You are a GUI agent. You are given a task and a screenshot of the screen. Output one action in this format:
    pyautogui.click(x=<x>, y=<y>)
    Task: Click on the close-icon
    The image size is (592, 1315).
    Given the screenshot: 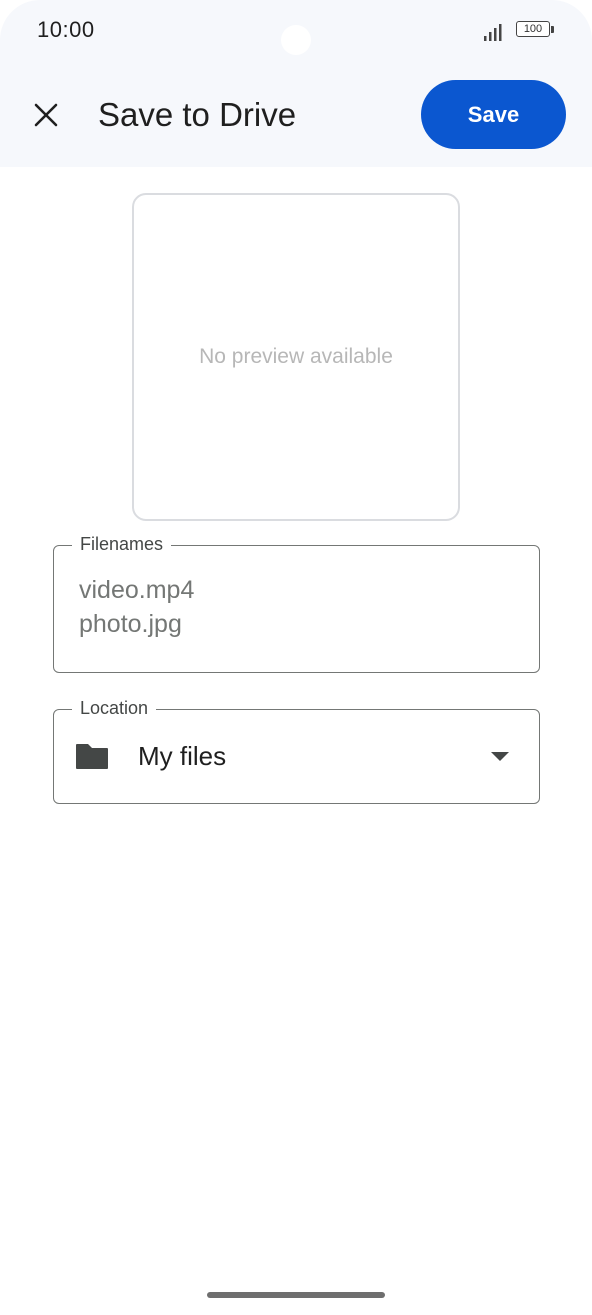 What is the action you would take?
    pyautogui.click(x=46, y=115)
    